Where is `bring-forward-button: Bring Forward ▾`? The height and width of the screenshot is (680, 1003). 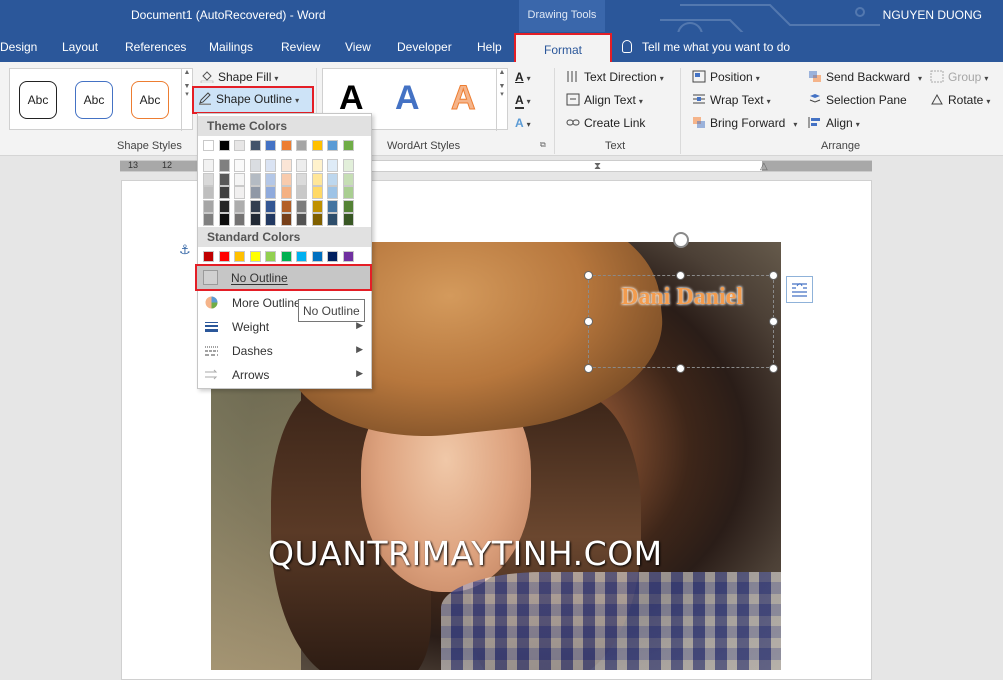
bring-forward-button: Bring Forward ▾ is located at coordinates (744, 123).